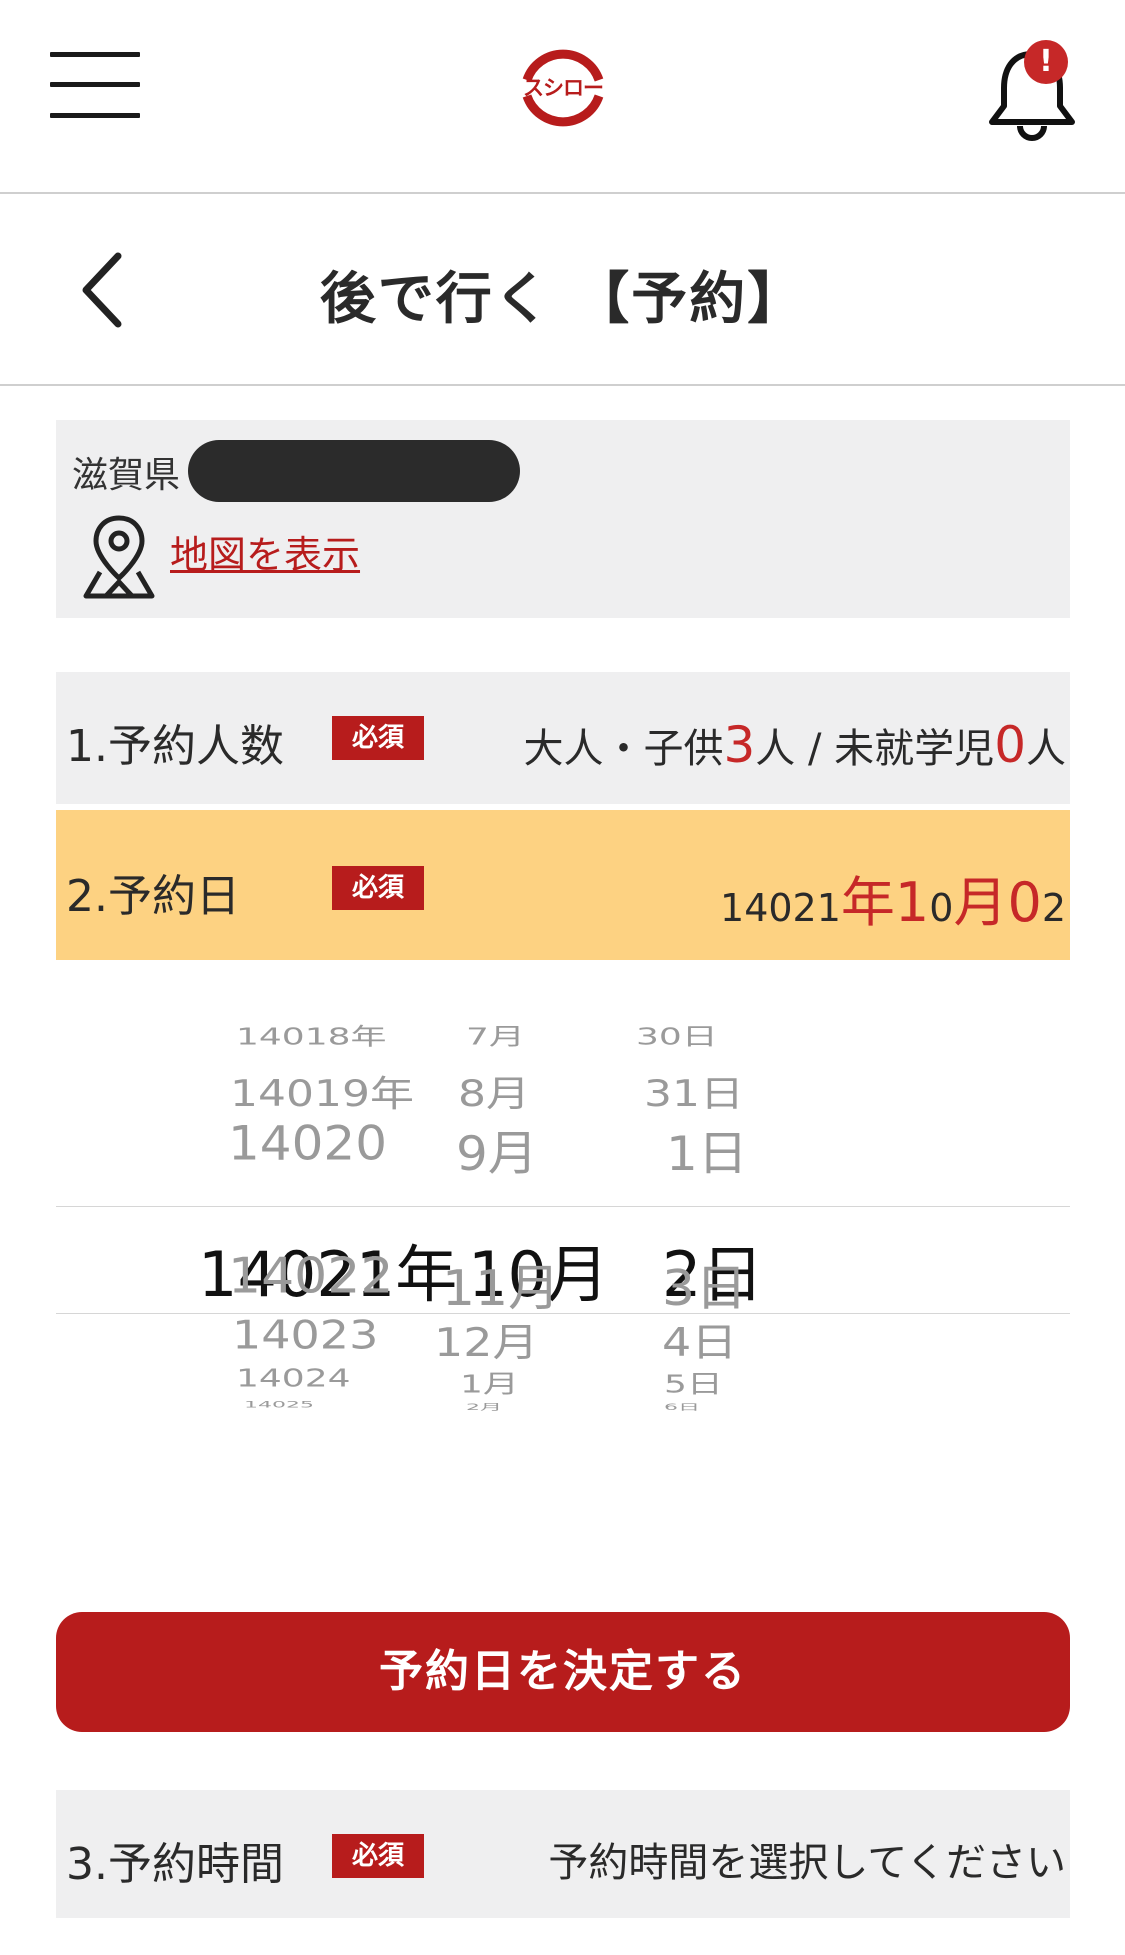  Describe the element at coordinates (875, 749) in the screenshot. I see `party-unit-1: 人 / 未就学児` at that location.